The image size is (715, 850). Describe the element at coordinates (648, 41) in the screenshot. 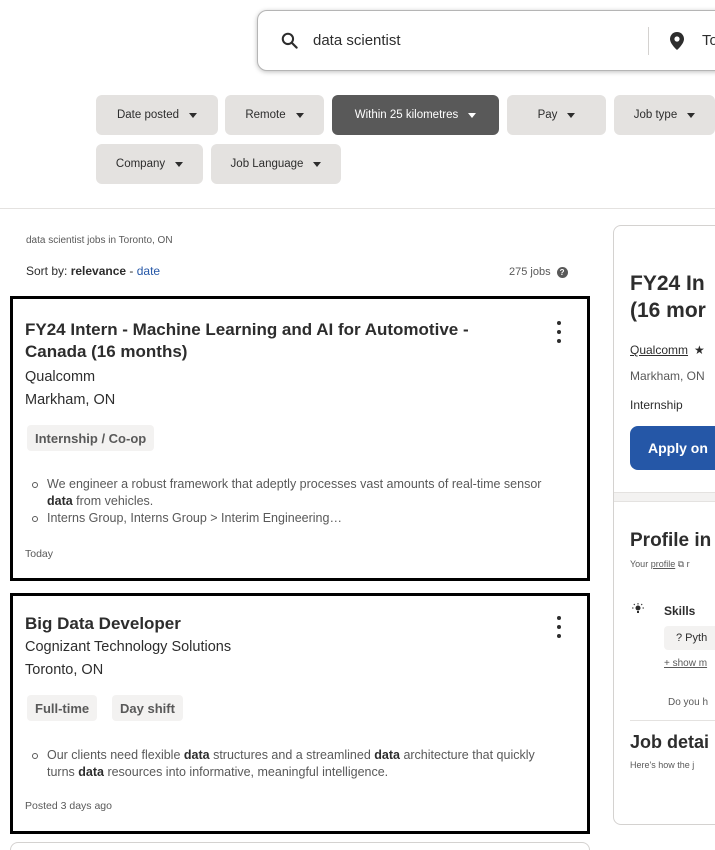

I see `search-divider` at that location.